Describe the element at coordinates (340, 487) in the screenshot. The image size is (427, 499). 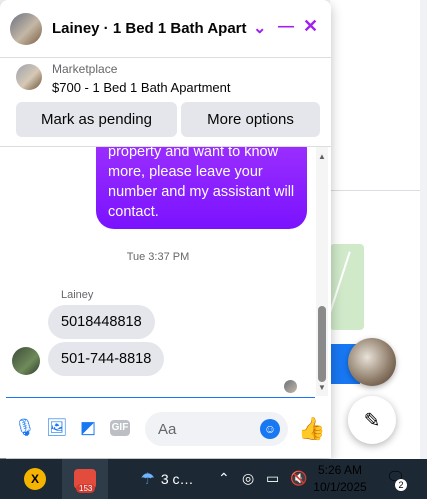
I see `clock-date: 10/1/2025` at that location.